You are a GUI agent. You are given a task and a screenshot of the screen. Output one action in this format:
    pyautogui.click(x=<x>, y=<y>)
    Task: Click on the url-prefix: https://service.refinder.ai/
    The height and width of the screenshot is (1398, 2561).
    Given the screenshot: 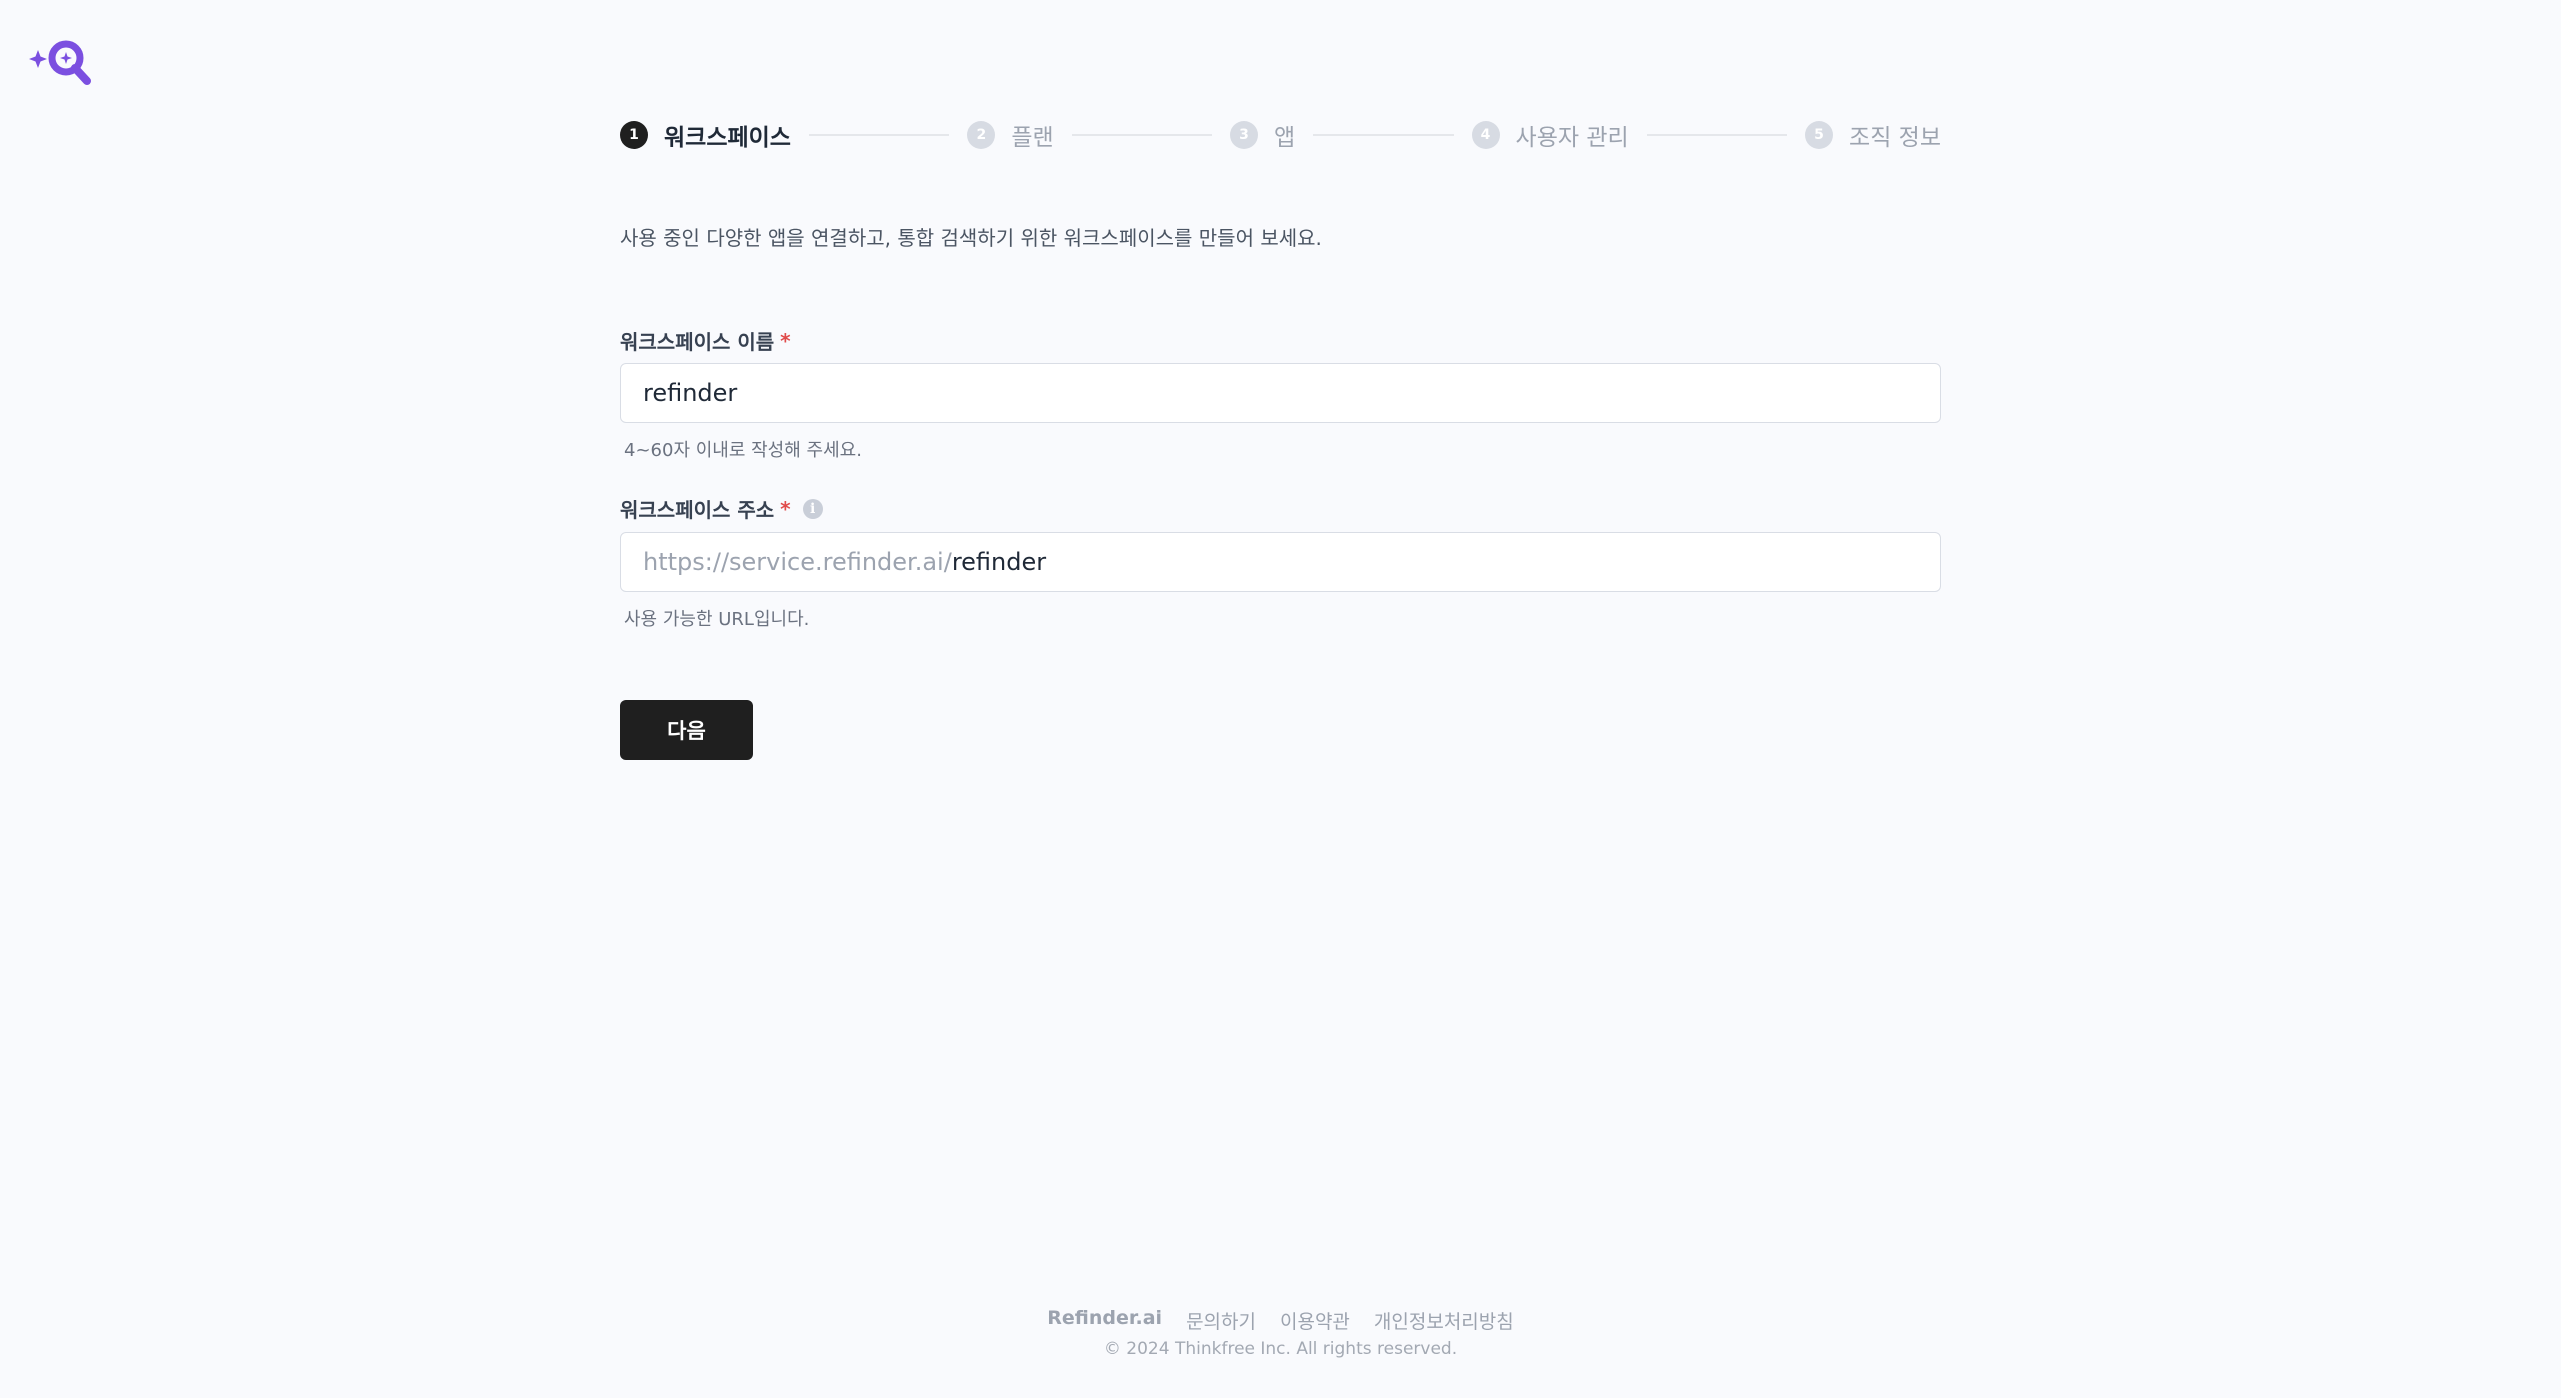 What is the action you would take?
    pyautogui.click(x=797, y=562)
    